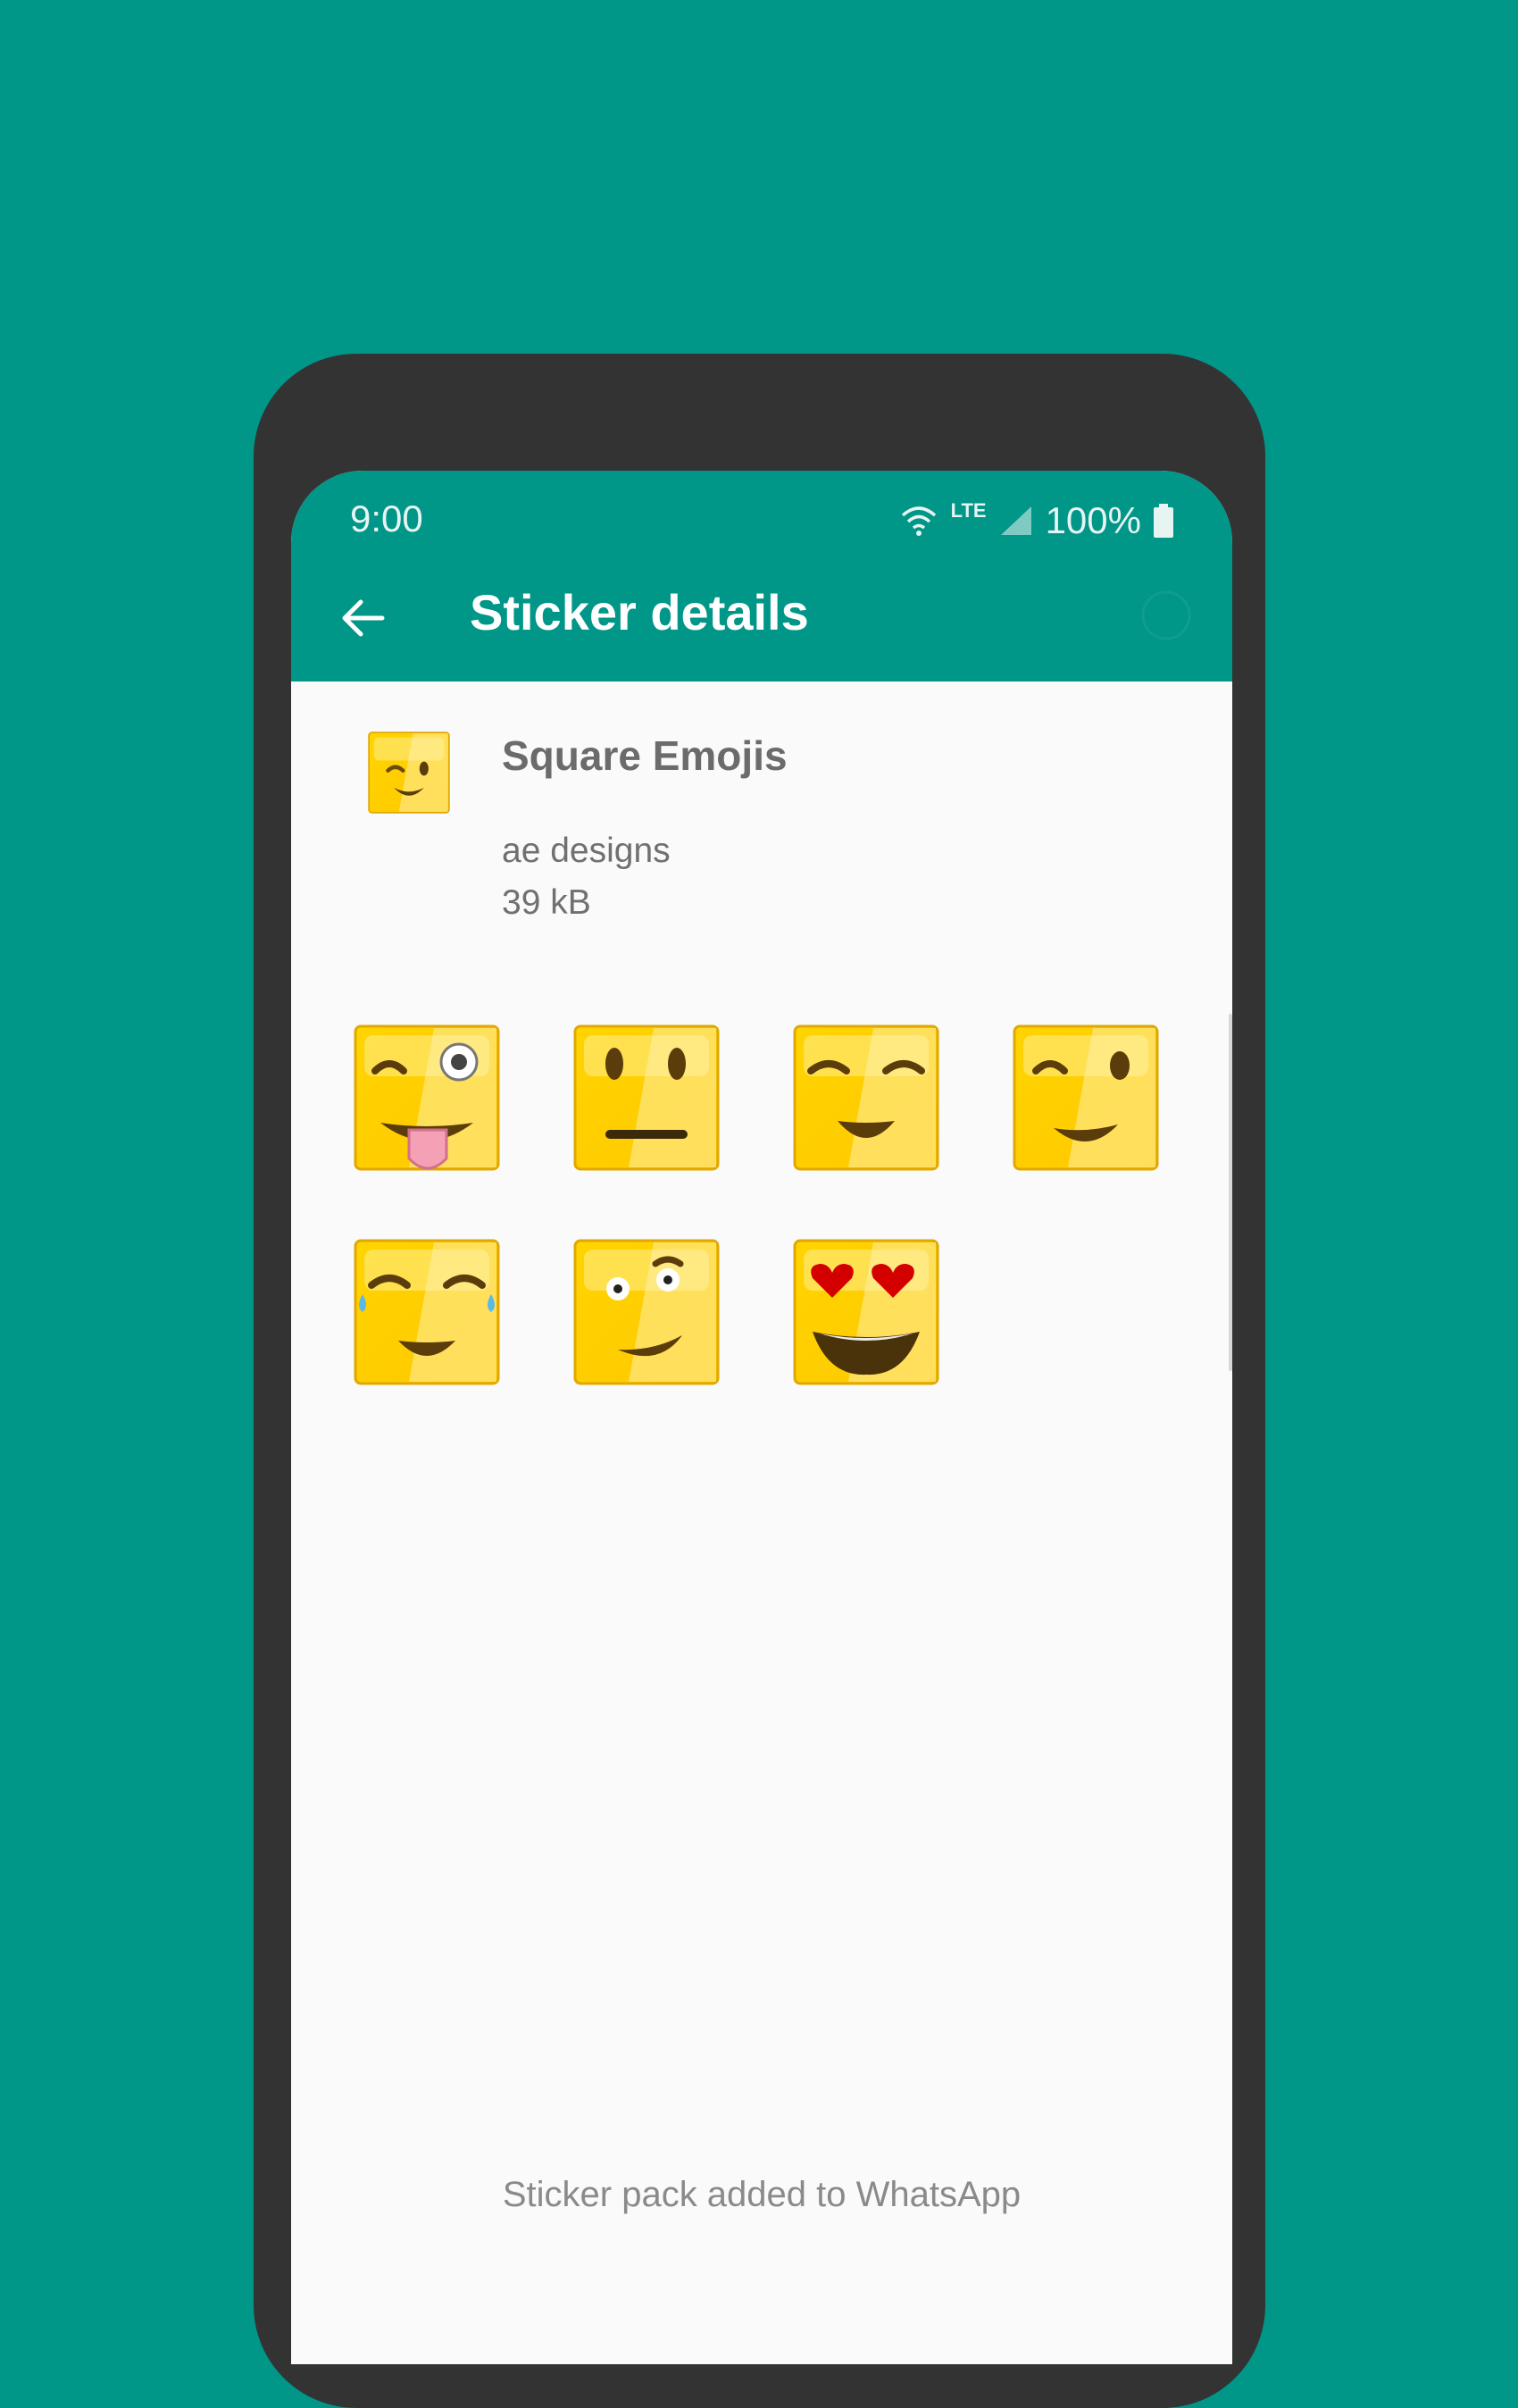 The width and height of the screenshot is (1518, 2408). What do you see at coordinates (645, 755) in the screenshot?
I see `pack-name: Square Emojis` at bounding box center [645, 755].